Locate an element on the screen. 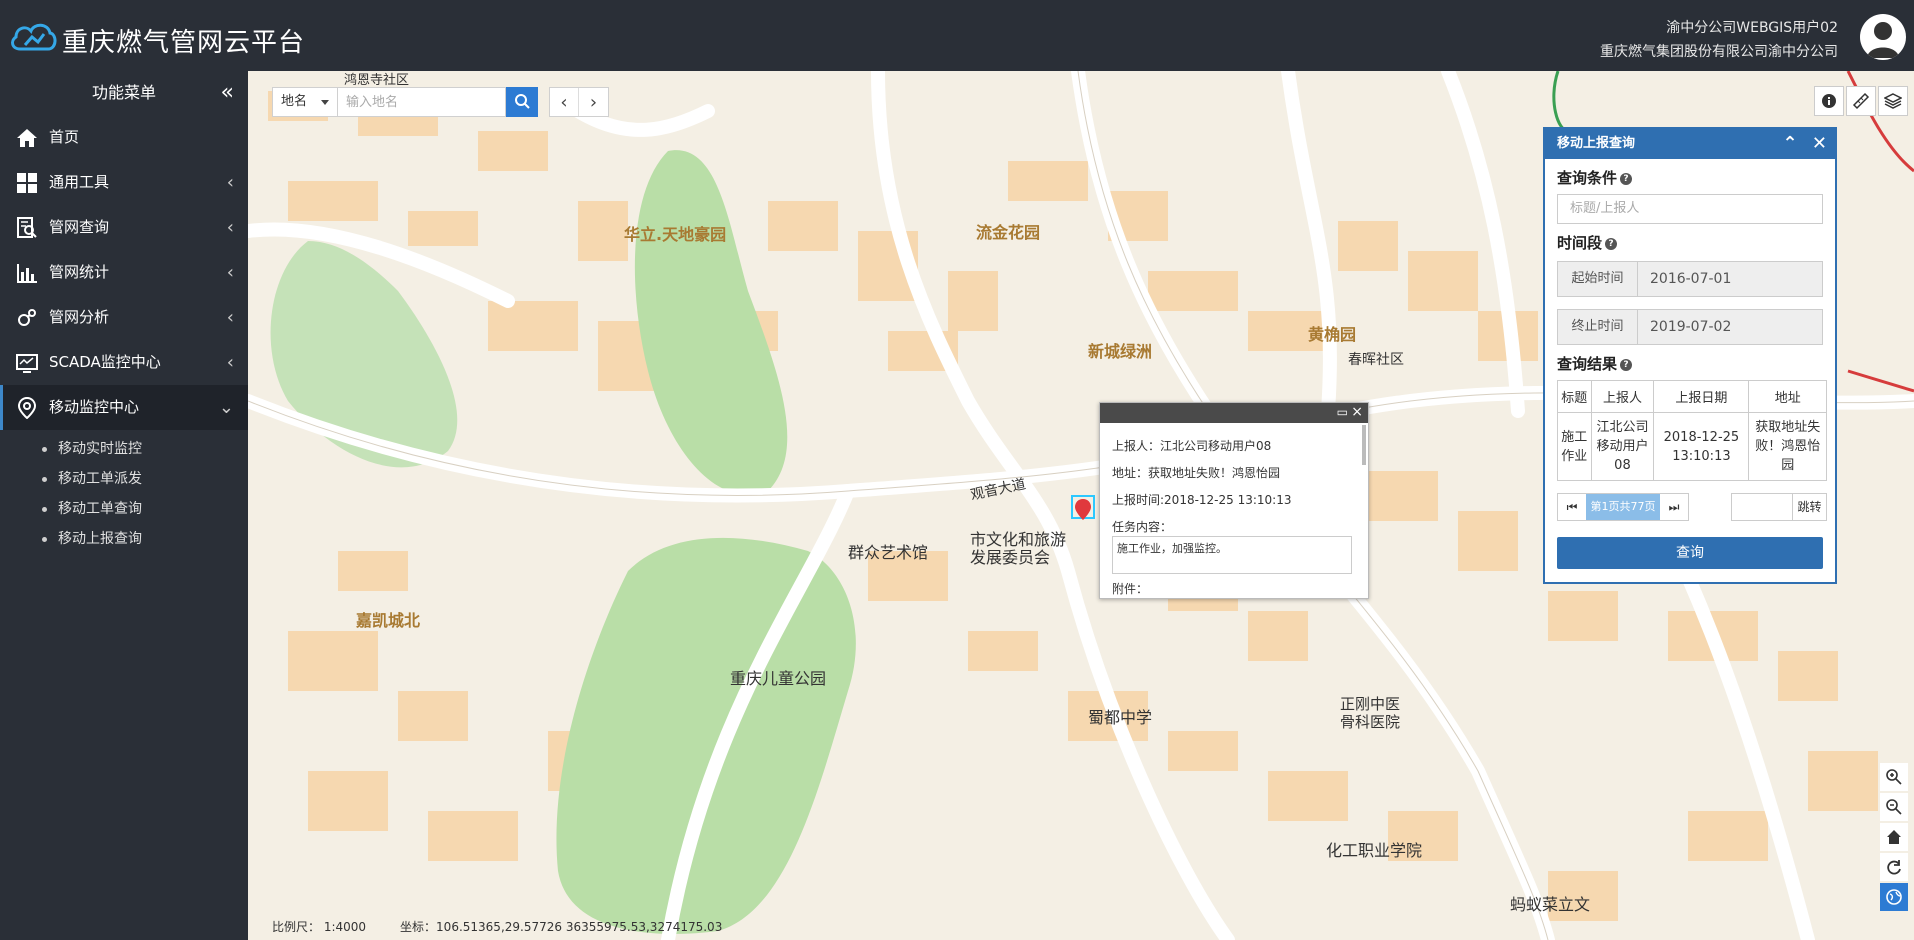 The width and height of the screenshot is (1914, 940). map-label: 群众艺术馆 is located at coordinates (888, 552).